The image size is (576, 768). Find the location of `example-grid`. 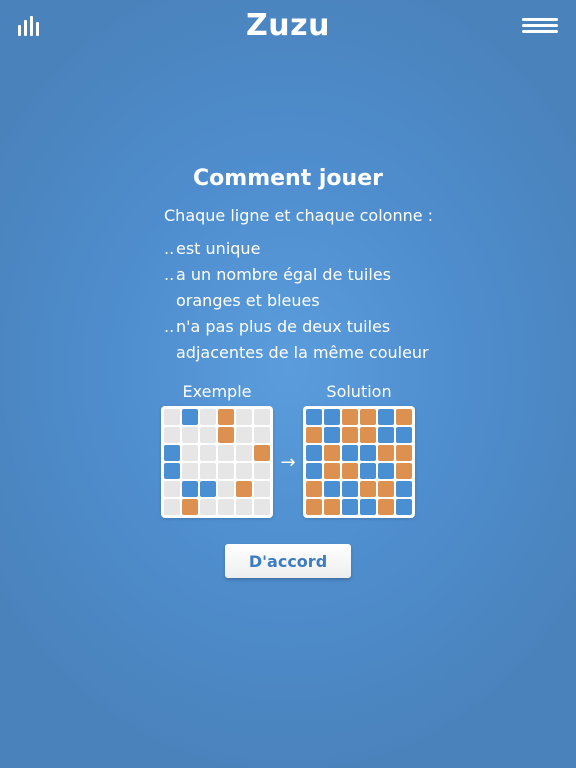

example-grid is located at coordinates (217, 462).